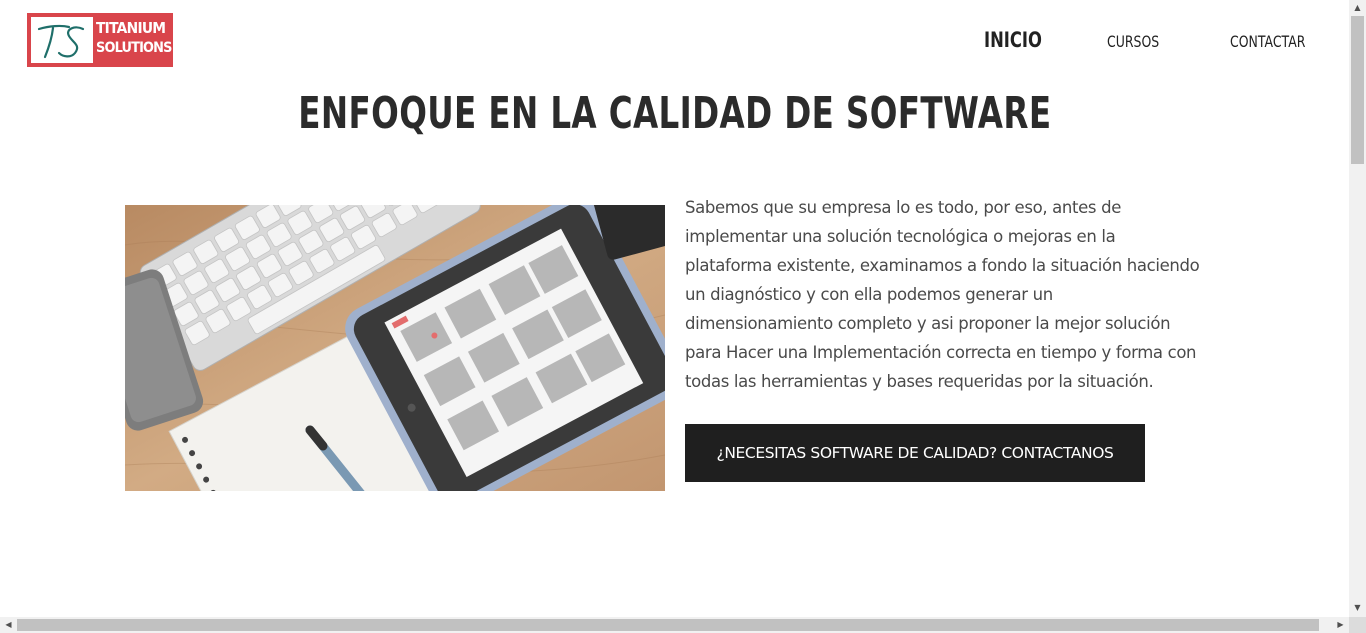  What do you see at coordinates (1357, 308) in the screenshot?
I see `vertical-scrollbar: ▲ ▼` at bounding box center [1357, 308].